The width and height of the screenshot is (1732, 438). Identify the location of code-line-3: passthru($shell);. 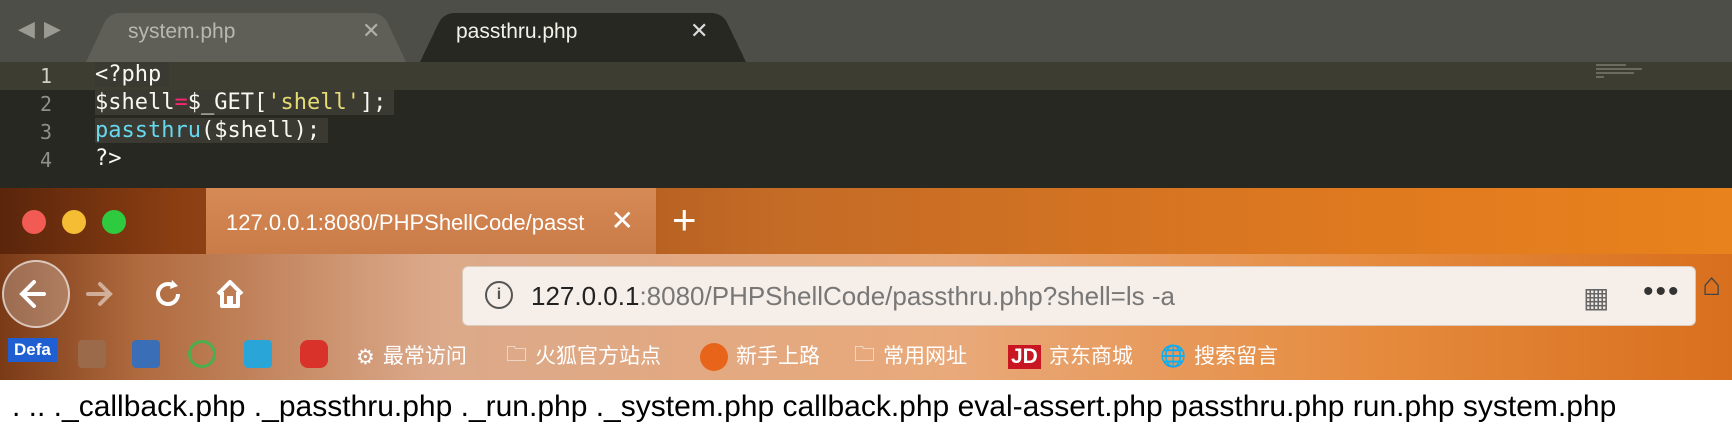
(212, 130).